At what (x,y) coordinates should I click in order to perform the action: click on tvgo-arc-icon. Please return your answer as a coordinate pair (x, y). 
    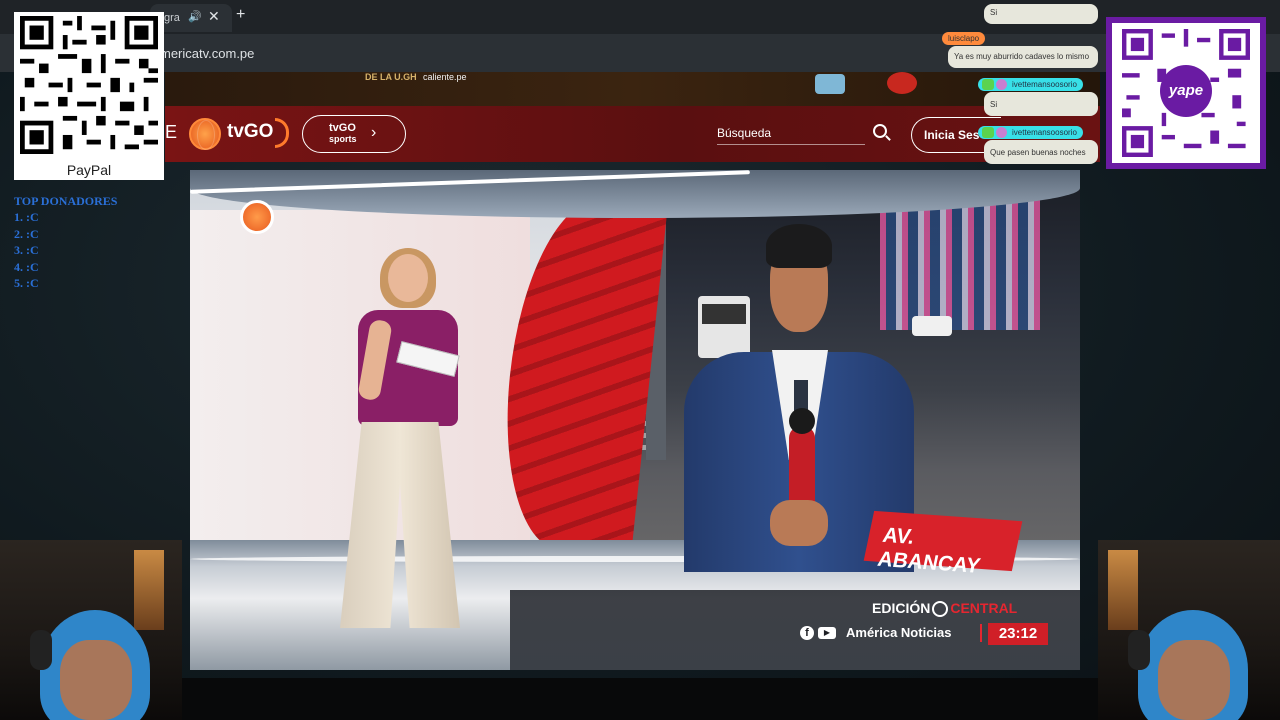
    Looking at the image, I should click on (282, 133).